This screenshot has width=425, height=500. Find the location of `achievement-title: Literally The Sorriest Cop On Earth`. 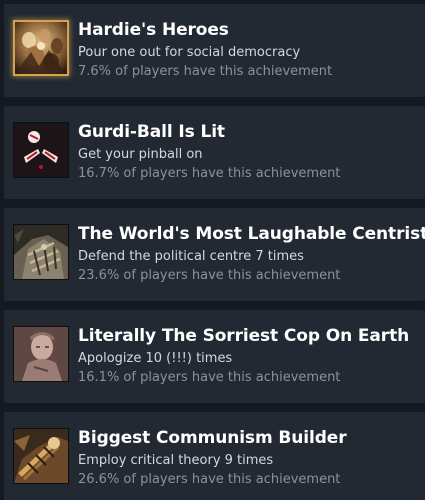

achievement-title: Literally The Sorriest Cop On Earth is located at coordinates (244, 336).